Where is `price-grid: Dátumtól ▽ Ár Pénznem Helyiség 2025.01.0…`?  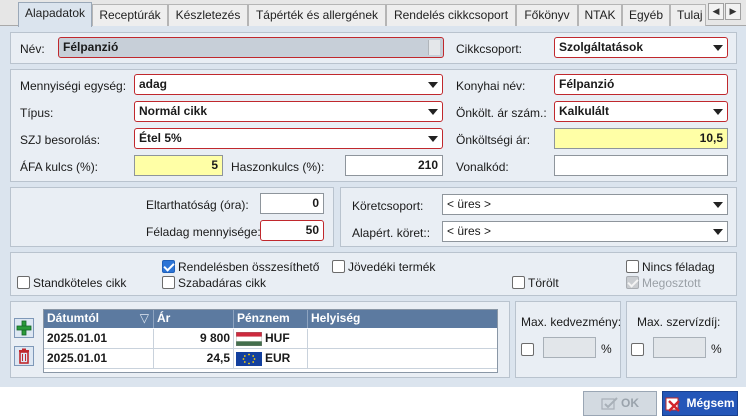
price-grid: Dátumtól ▽ Ár Pénznem Helyiség 2025.01.0… is located at coordinates (270, 341).